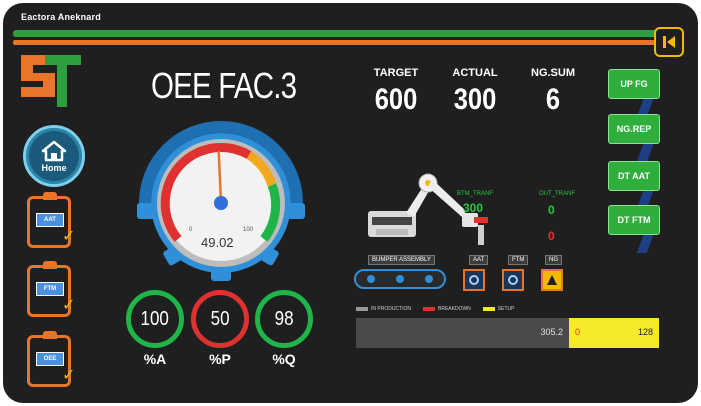 The height and width of the screenshot is (406, 701). I want to click on tool-ng-label: NG, so click(553, 260).